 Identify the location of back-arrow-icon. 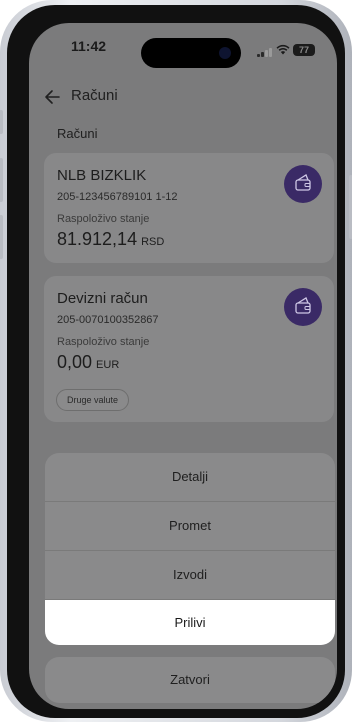
(52, 97).